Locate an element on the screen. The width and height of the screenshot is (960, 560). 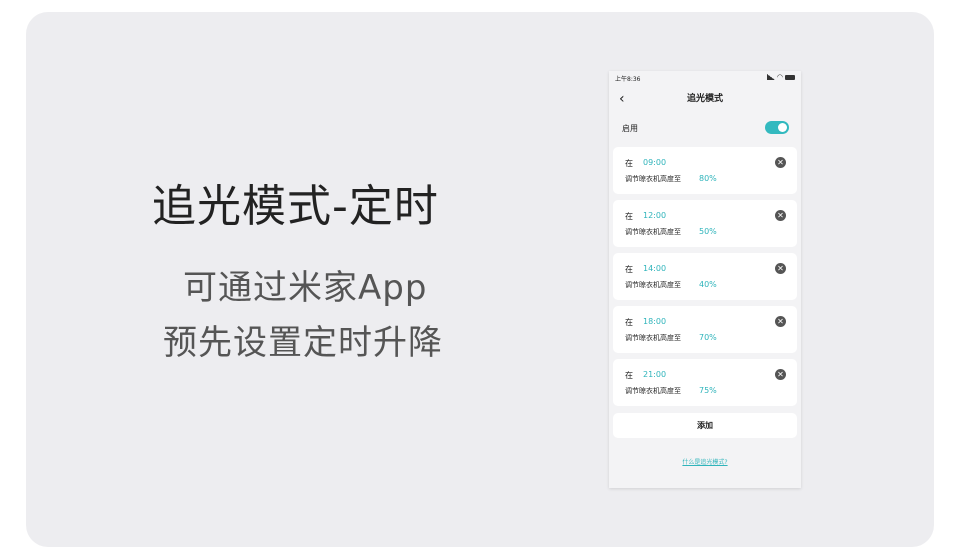
schedule-item: 在 09:00 调节晾衣机高度至 80% ✕ is located at coordinates (705, 170).